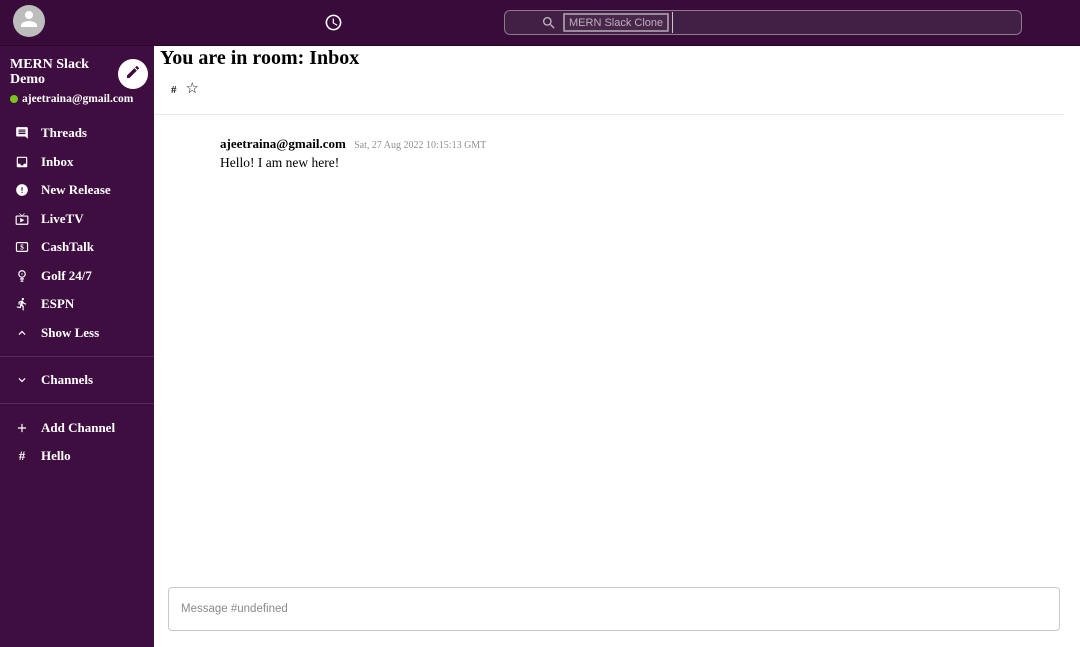 This screenshot has height=647, width=1080. Describe the element at coordinates (22, 304) in the screenshot. I see `sports-icon` at that location.